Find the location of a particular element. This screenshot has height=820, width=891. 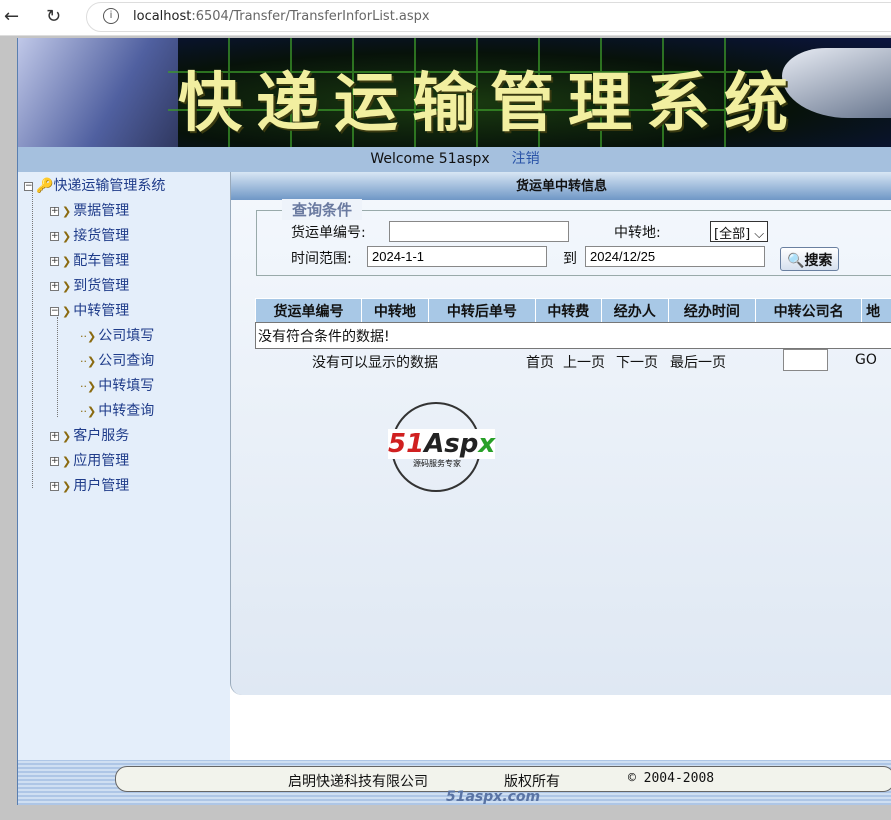

empty-message: 没有符合条件的数据! is located at coordinates (573, 335).